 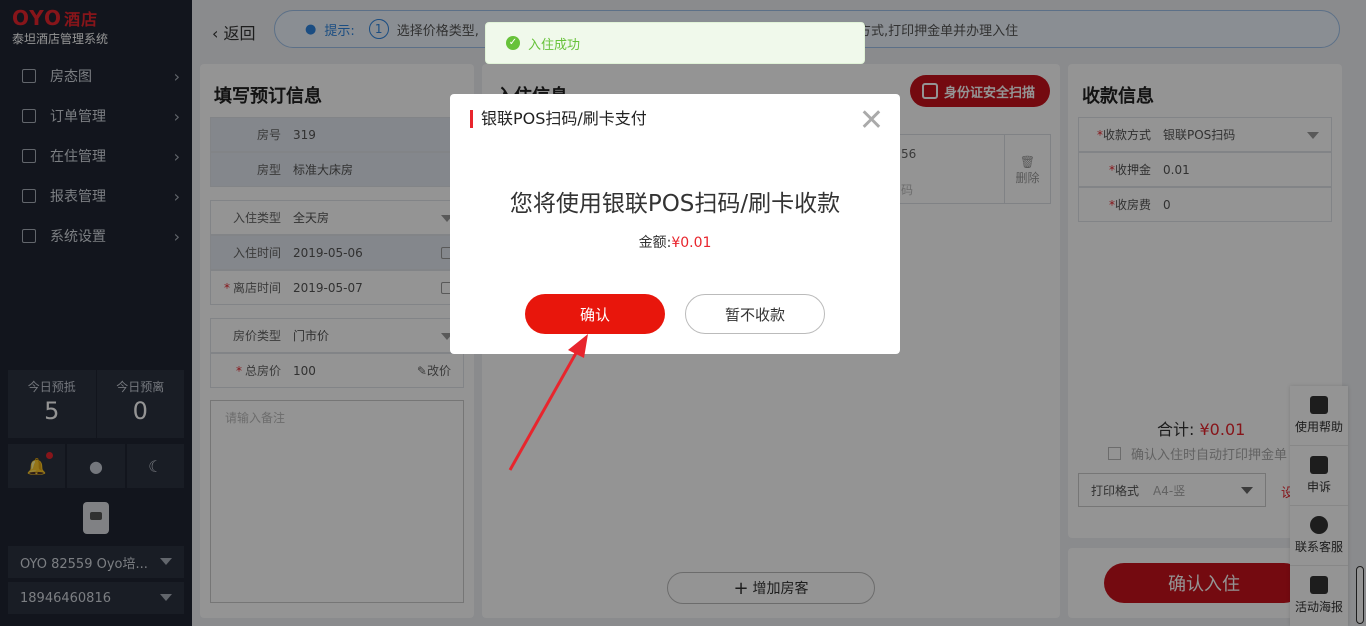 I want to click on close-icon: ✕, so click(x=871, y=121).